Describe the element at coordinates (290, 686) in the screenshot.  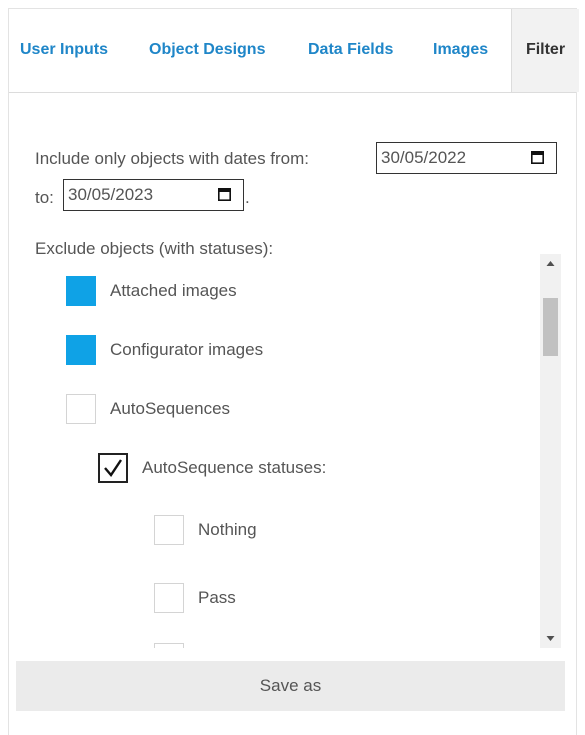
I see `save-as-button: Save as` at that location.